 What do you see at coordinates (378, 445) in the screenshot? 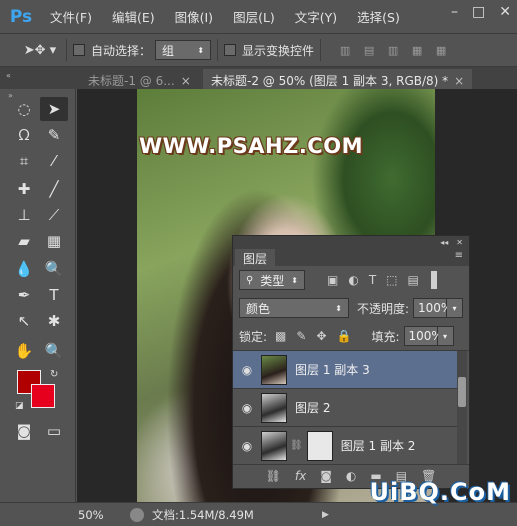
I see `layer-name: 图层 1 副本 2` at bounding box center [378, 445].